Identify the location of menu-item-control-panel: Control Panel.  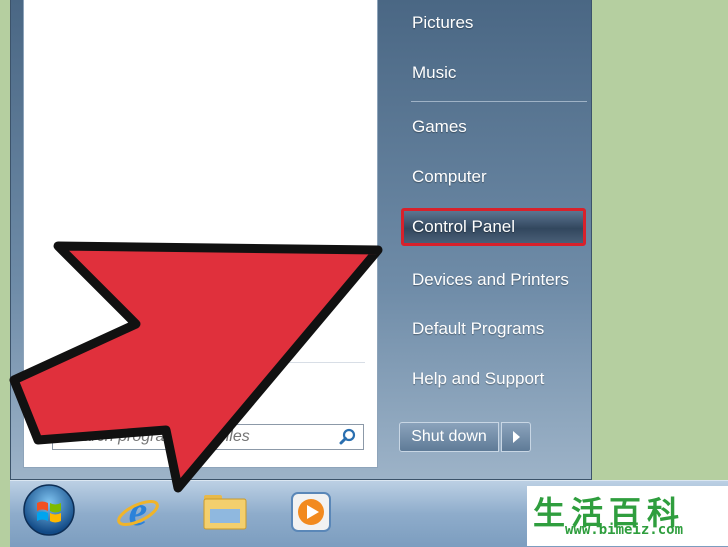
(493, 227).